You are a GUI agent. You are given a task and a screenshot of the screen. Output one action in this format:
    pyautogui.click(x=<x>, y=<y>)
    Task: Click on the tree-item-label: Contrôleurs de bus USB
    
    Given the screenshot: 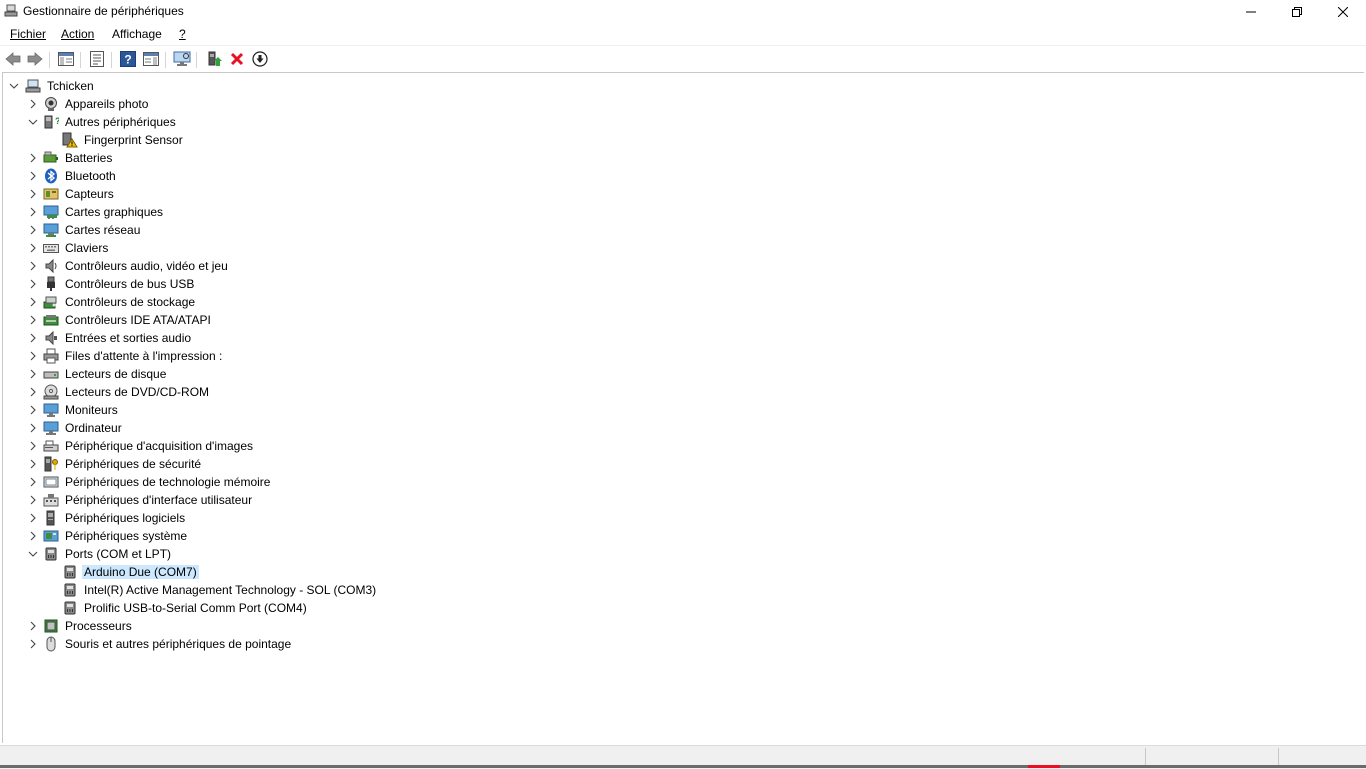 What is the action you would take?
    pyautogui.click(x=130, y=284)
    